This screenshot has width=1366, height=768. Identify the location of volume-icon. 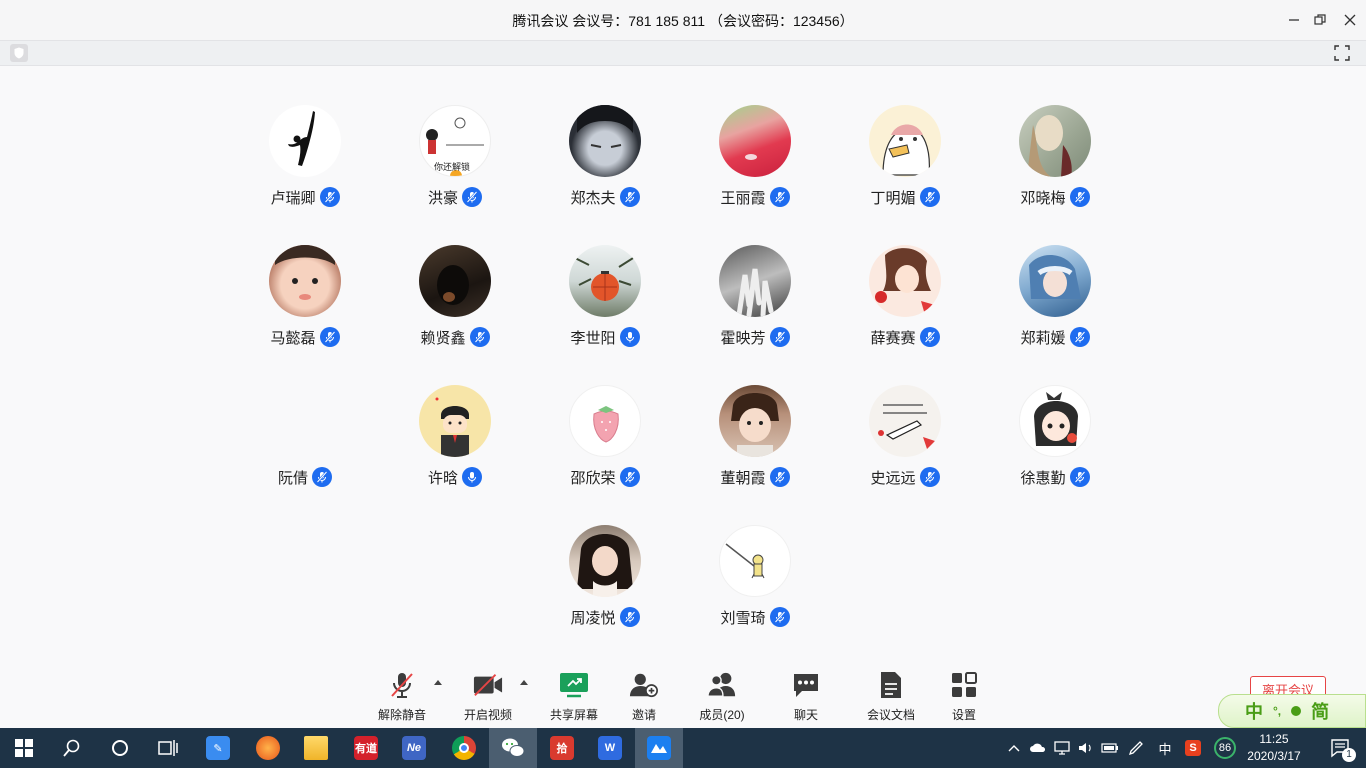
(1086, 748).